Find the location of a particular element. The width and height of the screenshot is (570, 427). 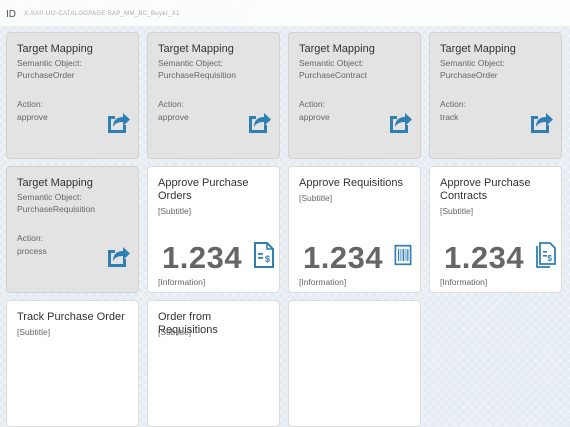

purchase-order-document-icon: $ is located at coordinates (264, 255).